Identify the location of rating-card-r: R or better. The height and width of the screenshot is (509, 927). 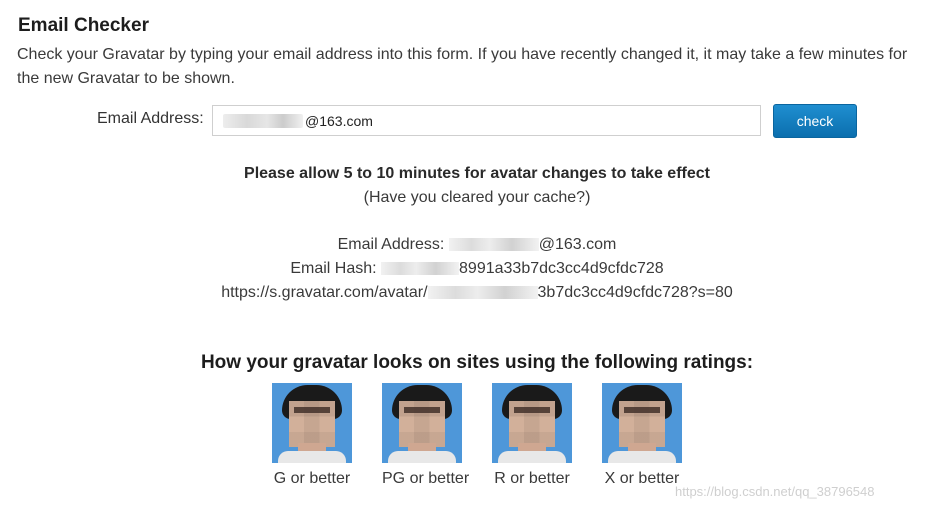
(532, 435).